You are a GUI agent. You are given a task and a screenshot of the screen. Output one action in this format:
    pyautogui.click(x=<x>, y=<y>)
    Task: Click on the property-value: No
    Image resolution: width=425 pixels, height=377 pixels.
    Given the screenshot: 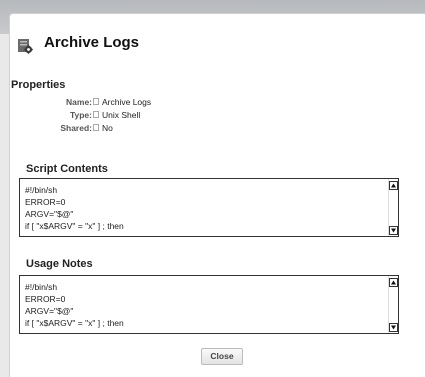 What is the action you would take?
    pyautogui.click(x=107, y=128)
    